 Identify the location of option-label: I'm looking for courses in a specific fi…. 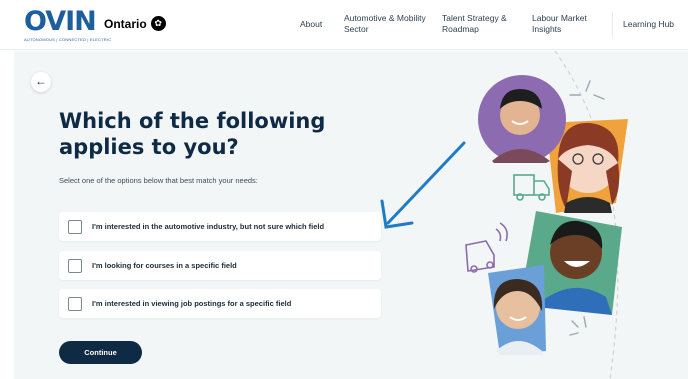
(164, 265).